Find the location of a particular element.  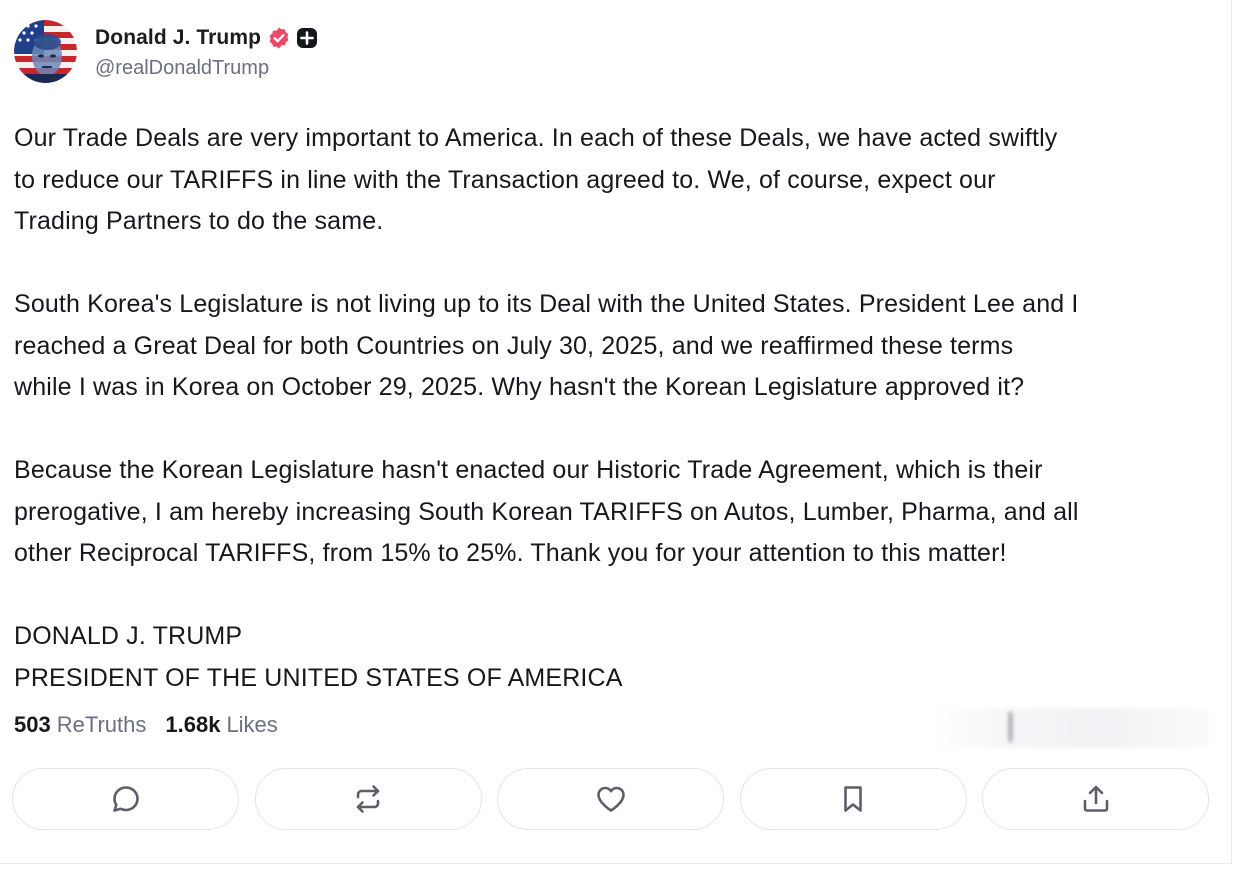

author-block: Donald J. Trump @realDonaldTrump is located at coordinates (206, 51).